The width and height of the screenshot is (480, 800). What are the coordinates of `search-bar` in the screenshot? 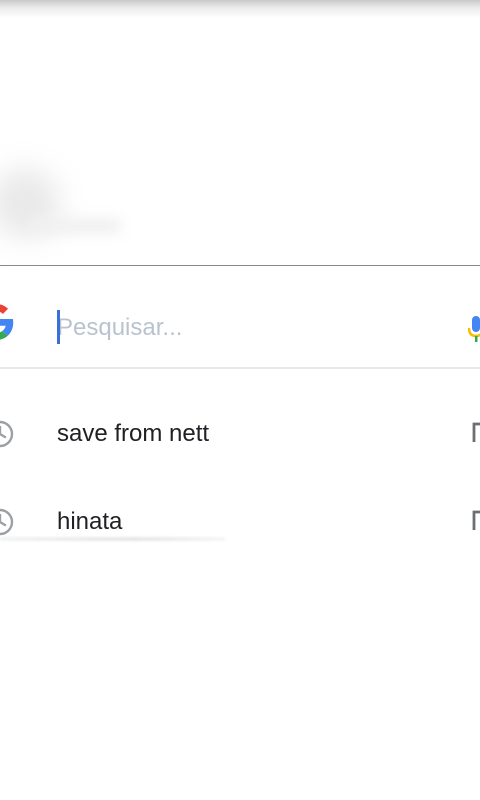 It's located at (240, 317).